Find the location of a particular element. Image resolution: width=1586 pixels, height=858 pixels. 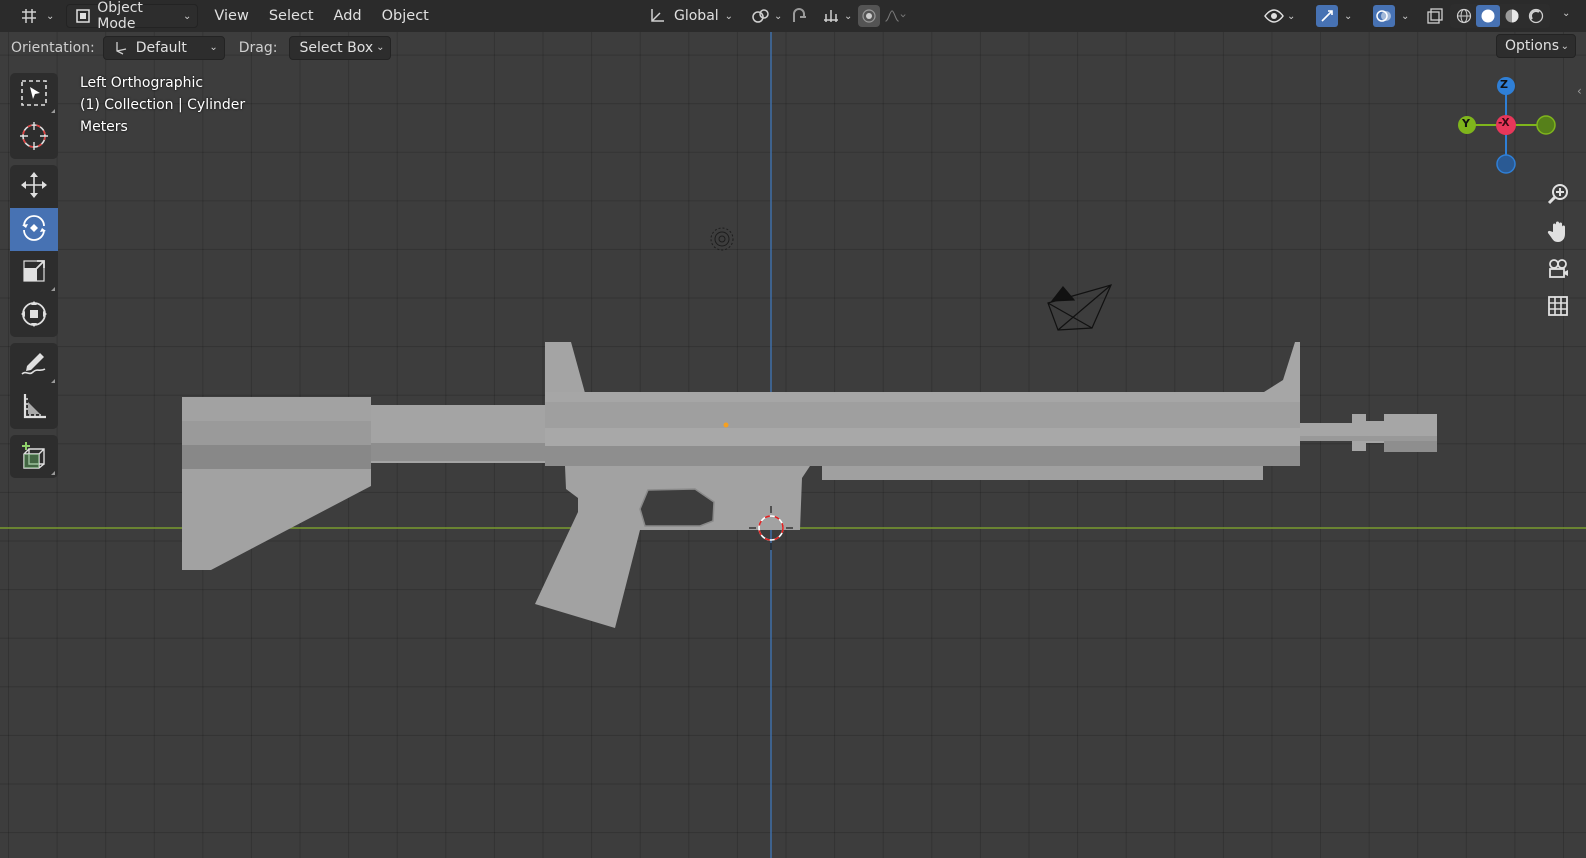

solid-shading-icon is located at coordinates (1488, 16).